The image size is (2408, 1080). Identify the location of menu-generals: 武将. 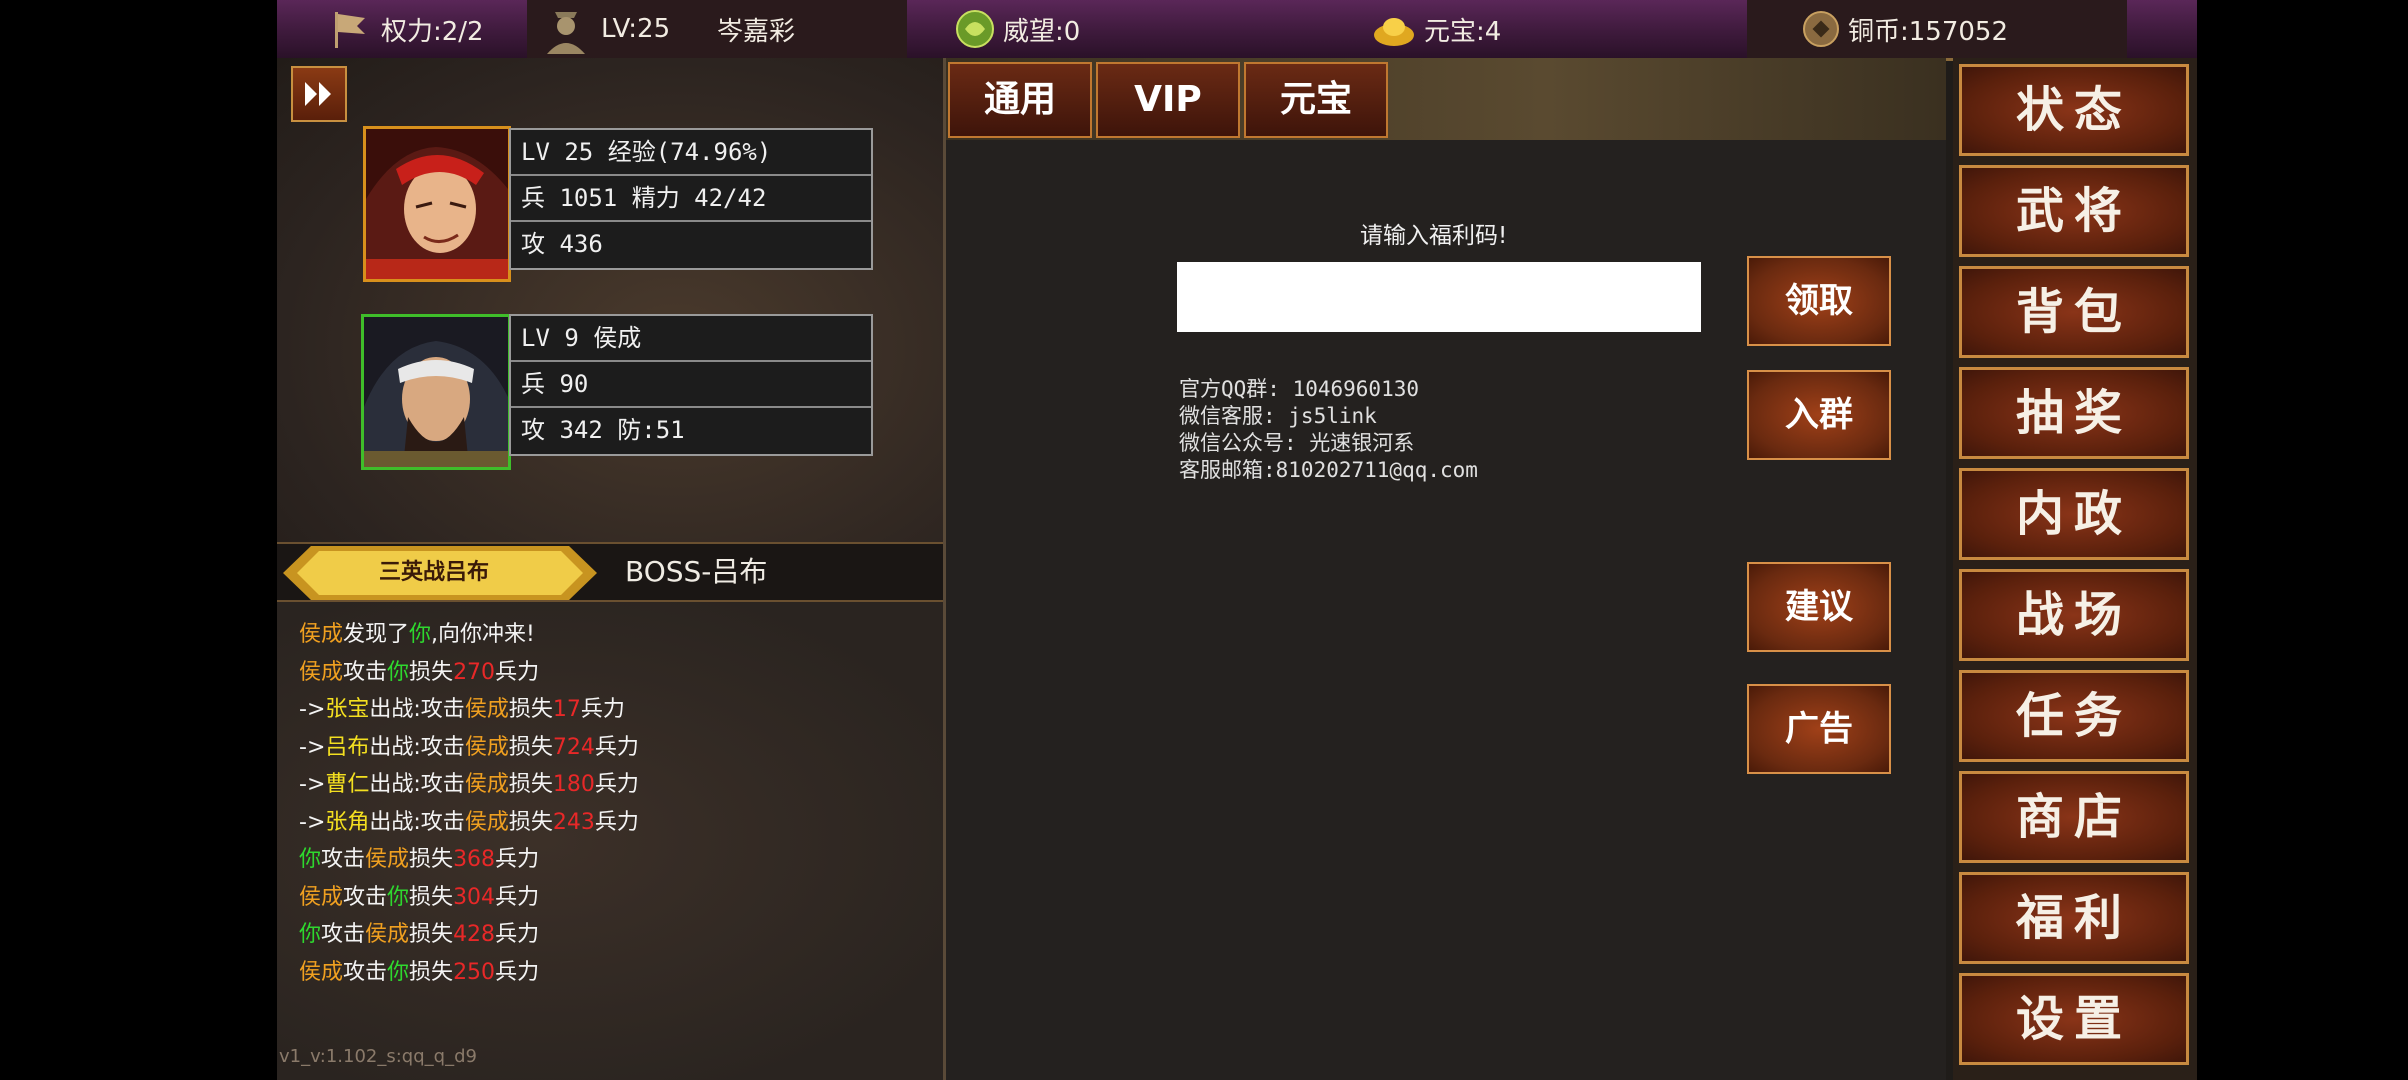
(2074, 211).